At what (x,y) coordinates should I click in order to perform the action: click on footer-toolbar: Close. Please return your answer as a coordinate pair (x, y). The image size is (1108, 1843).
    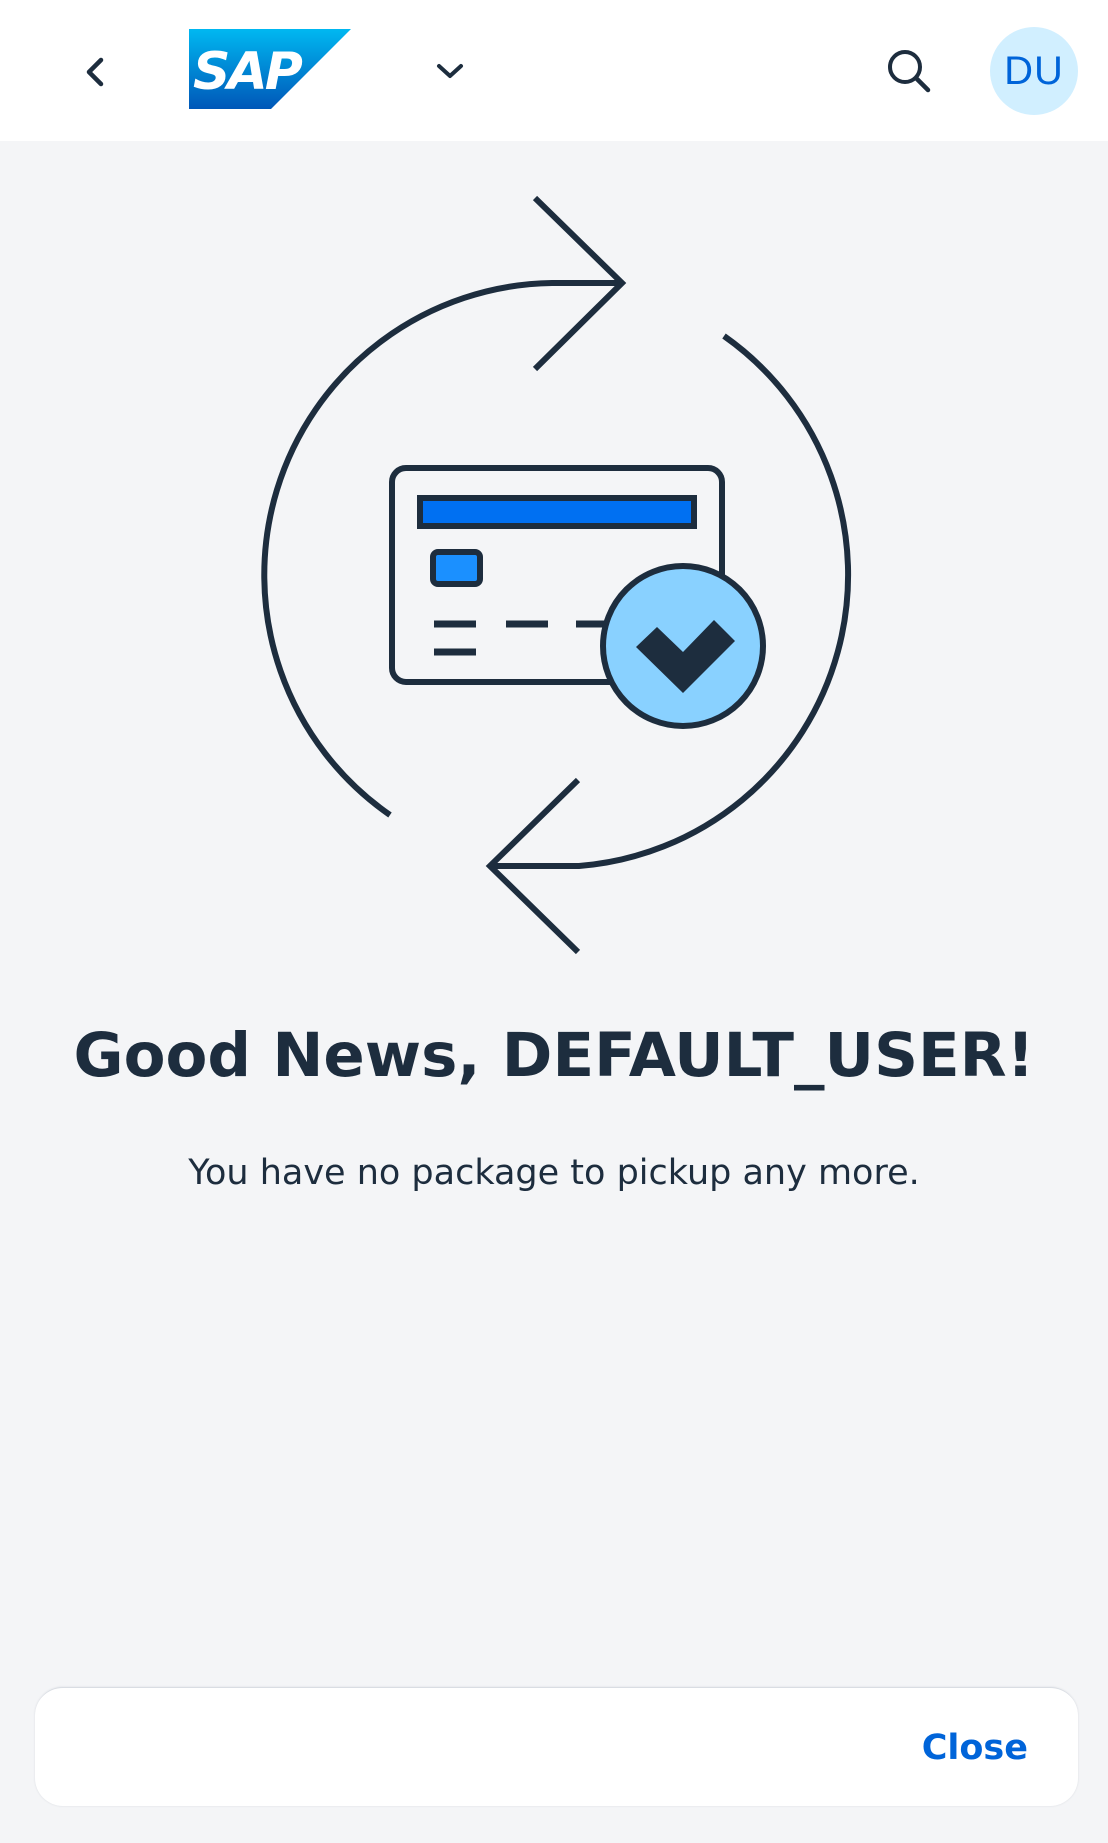
    Looking at the image, I should click on (556, 1746).